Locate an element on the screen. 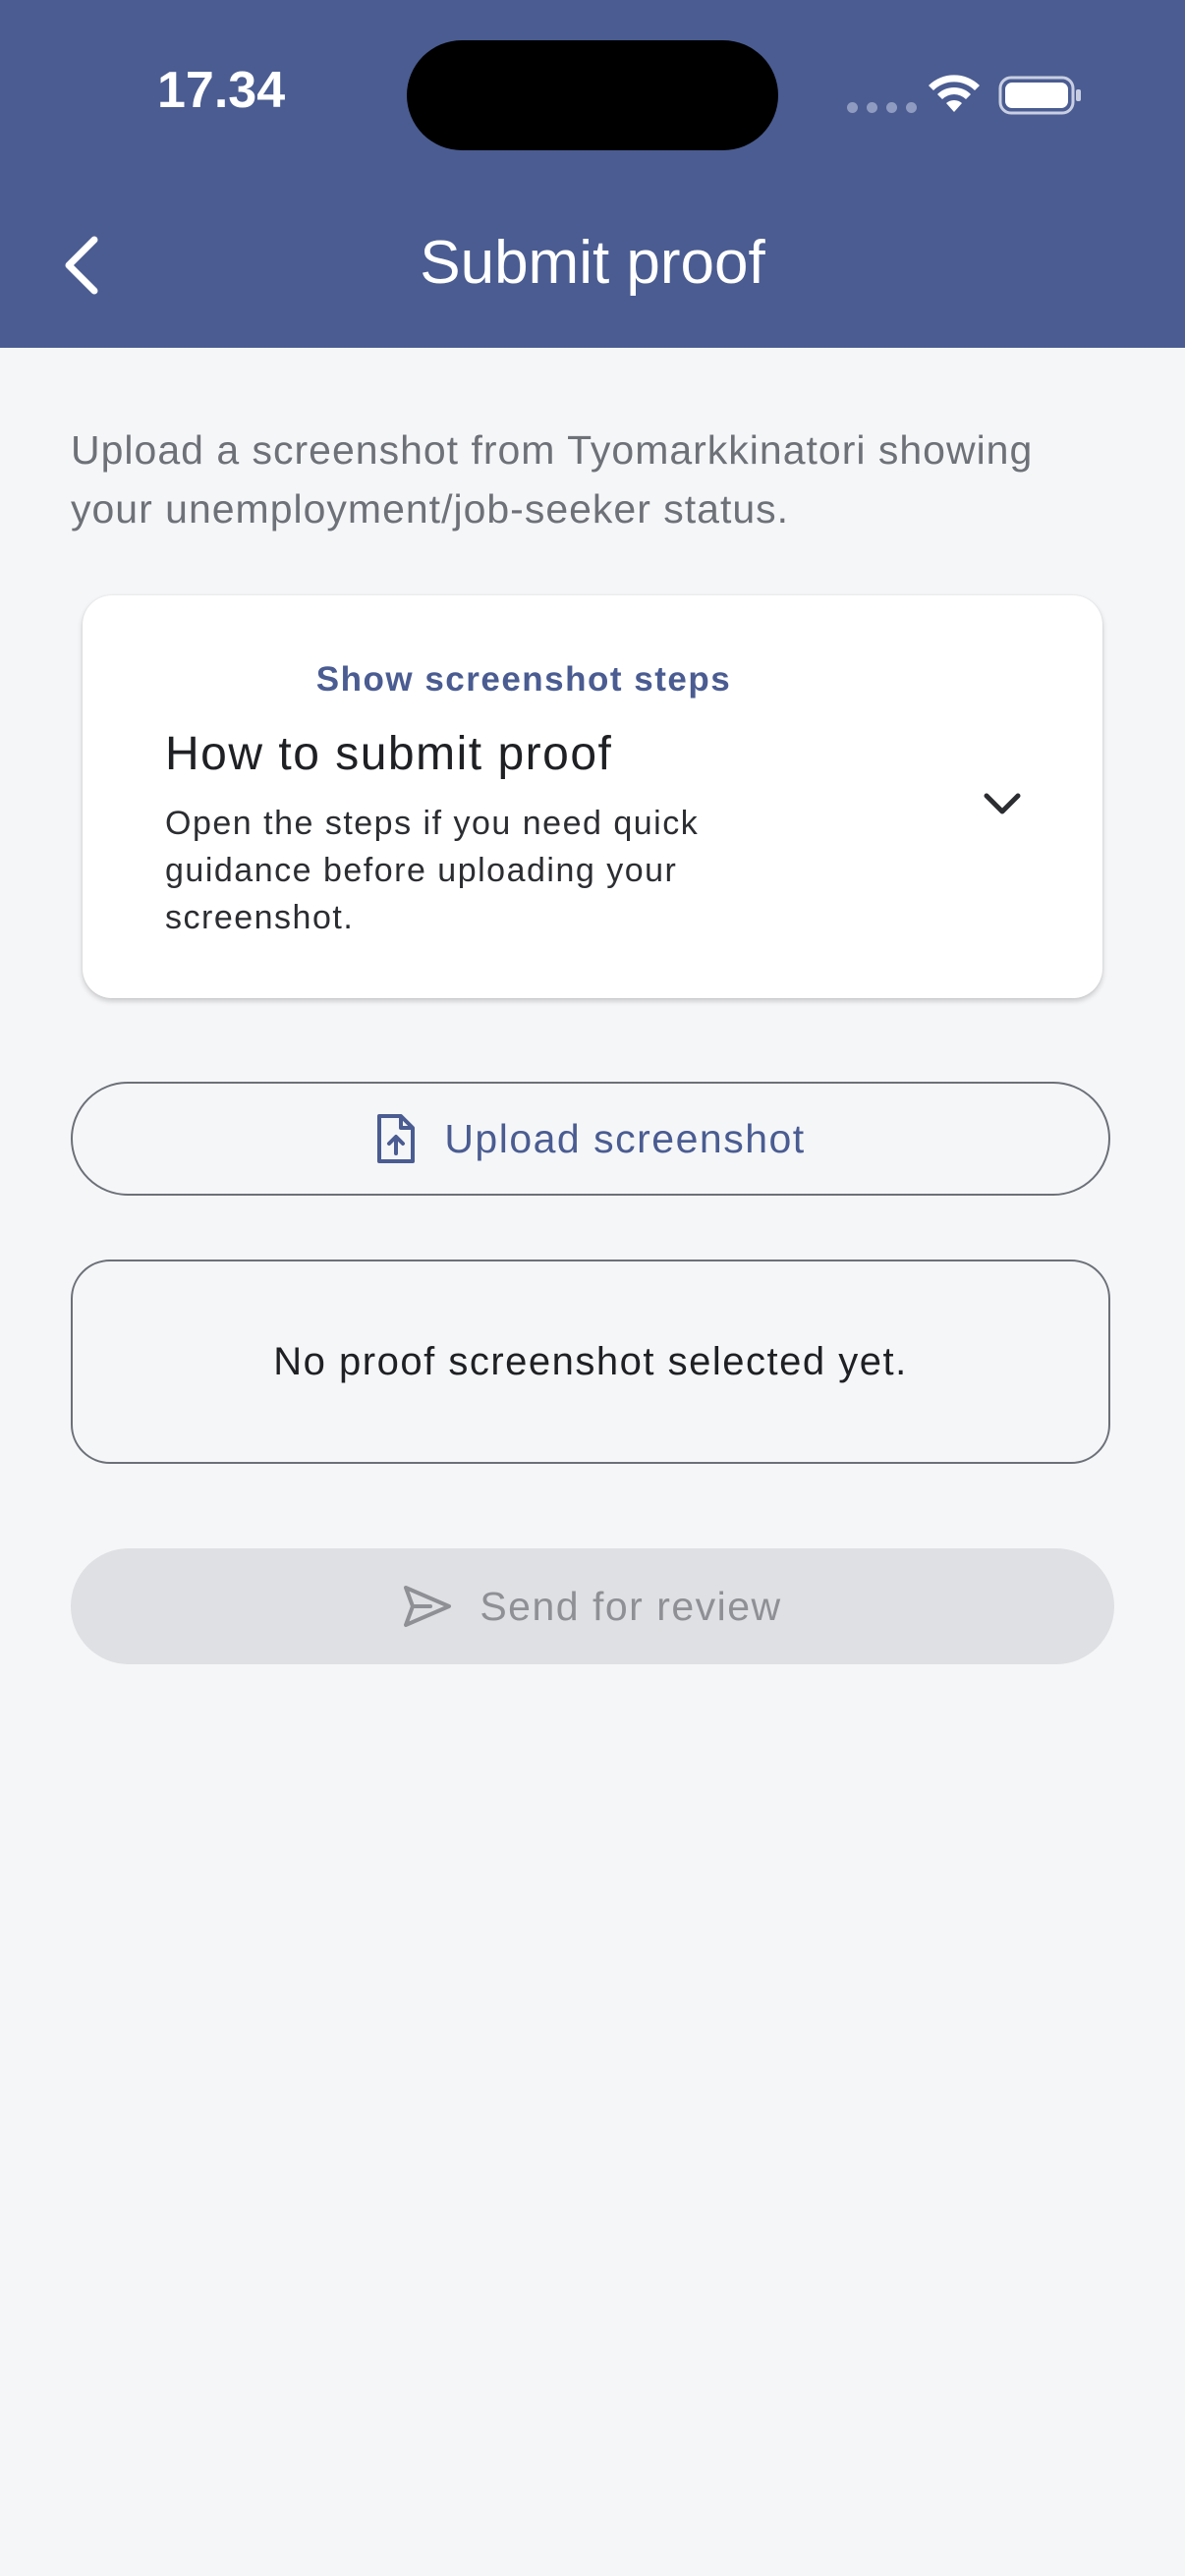  dynamic-island is located at coordinates (592, 95).